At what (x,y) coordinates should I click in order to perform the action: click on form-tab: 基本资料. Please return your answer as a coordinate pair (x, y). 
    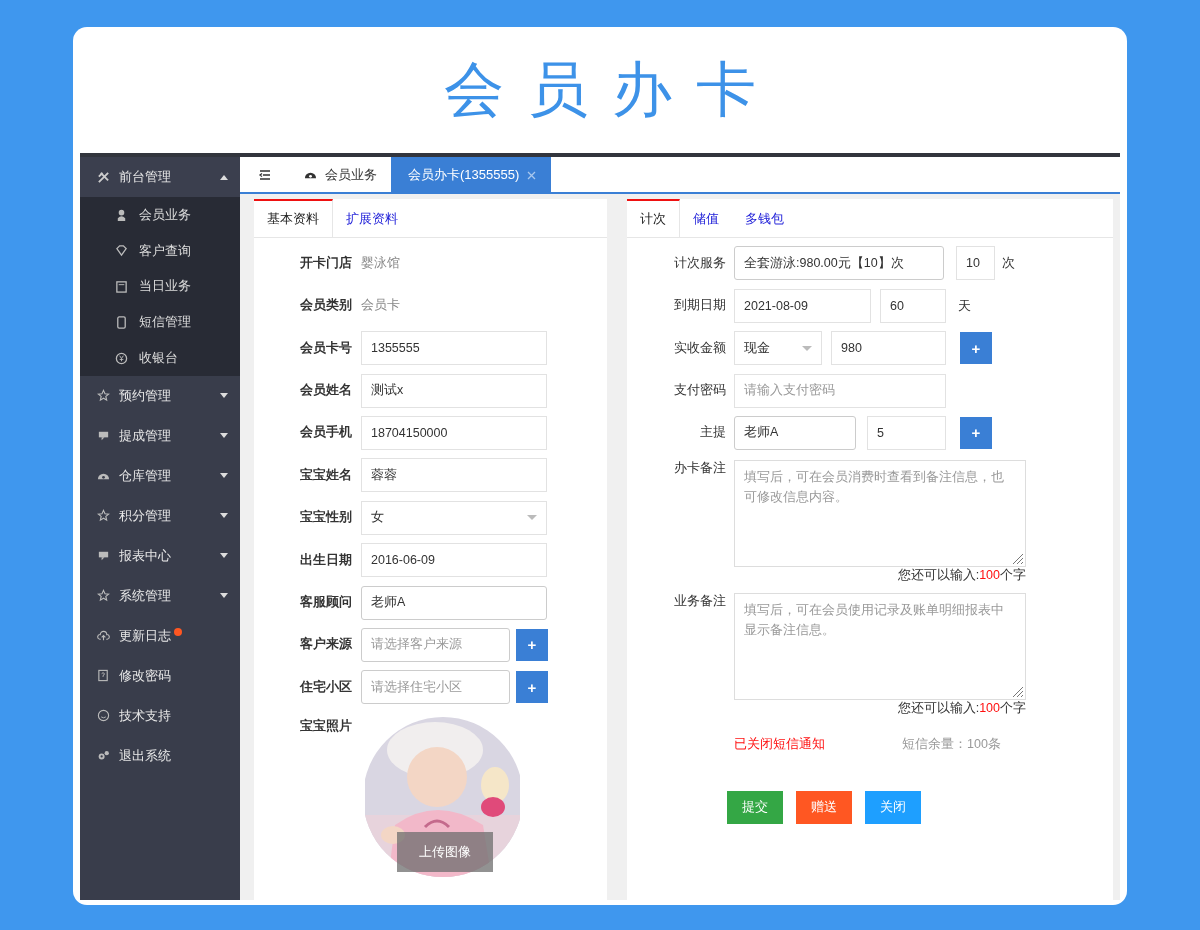
    Looking at the image, I should click on (293, 218).